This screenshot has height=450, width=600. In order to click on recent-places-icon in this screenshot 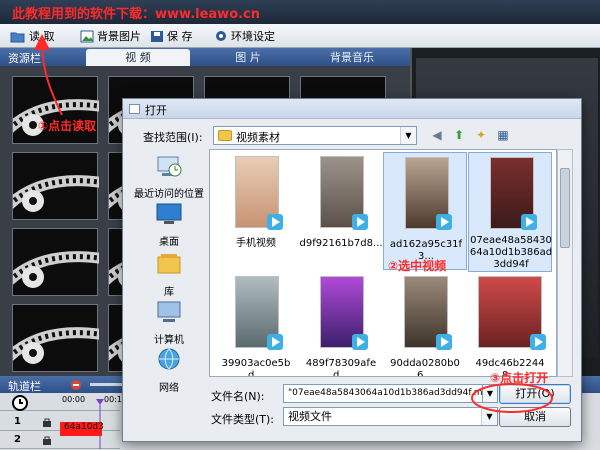, I will do `click(169, 166)`.